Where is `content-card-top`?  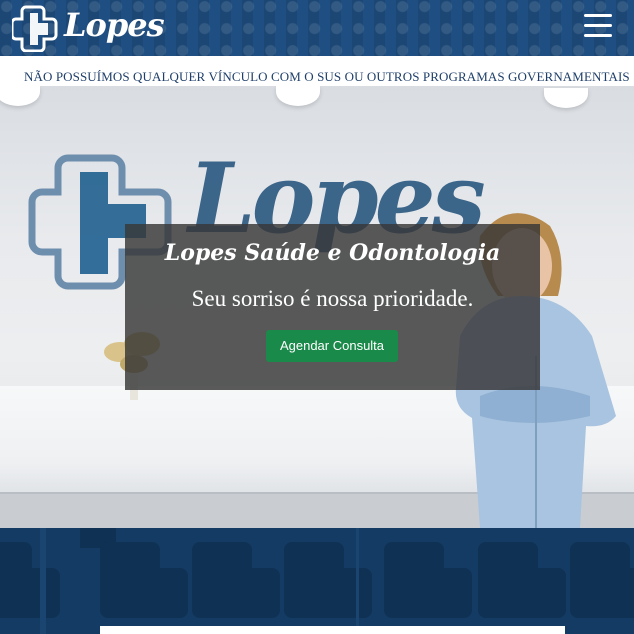
content-card-top is located at coordinates (332, 630).